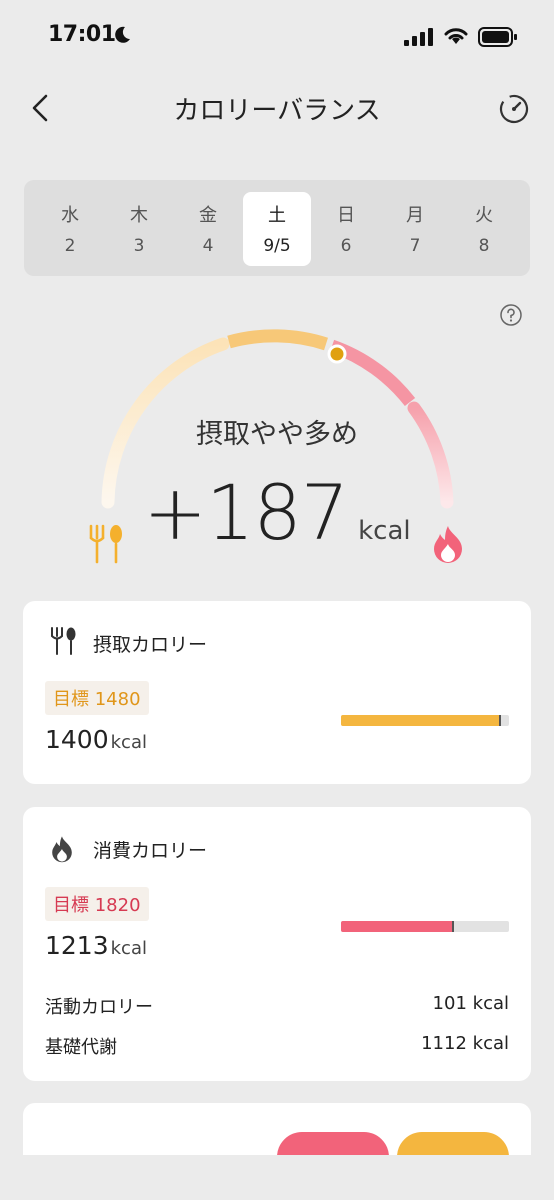 This screenshot has width=554, height=1200. Describe the element at coordinates (333, 1143) in the screenshot. I see `red-pill-button` at that location.